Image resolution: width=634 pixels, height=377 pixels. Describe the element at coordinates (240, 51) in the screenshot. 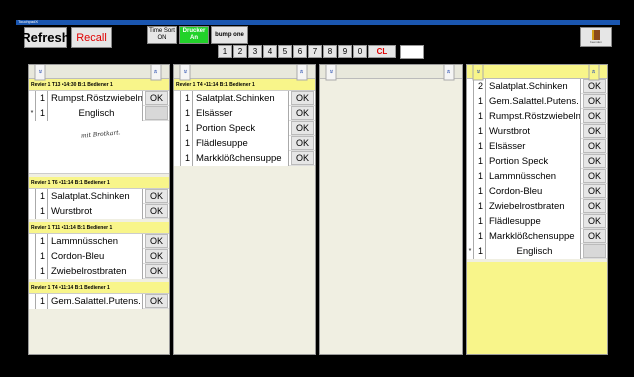

I see `numpad-key-2: 2` at that location.